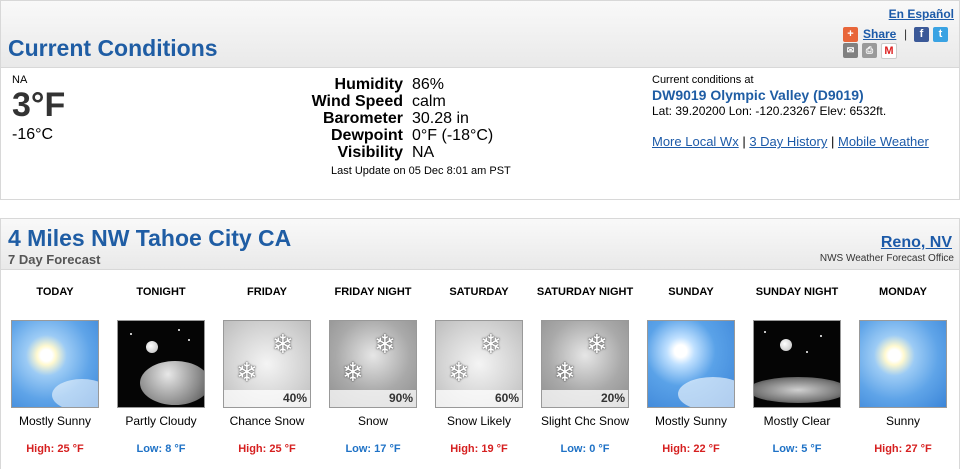 Image resolution: width=960 pixels, height=469 pixels. I want to click on period-temperature: Low: 5 °F, so click(797, 449).